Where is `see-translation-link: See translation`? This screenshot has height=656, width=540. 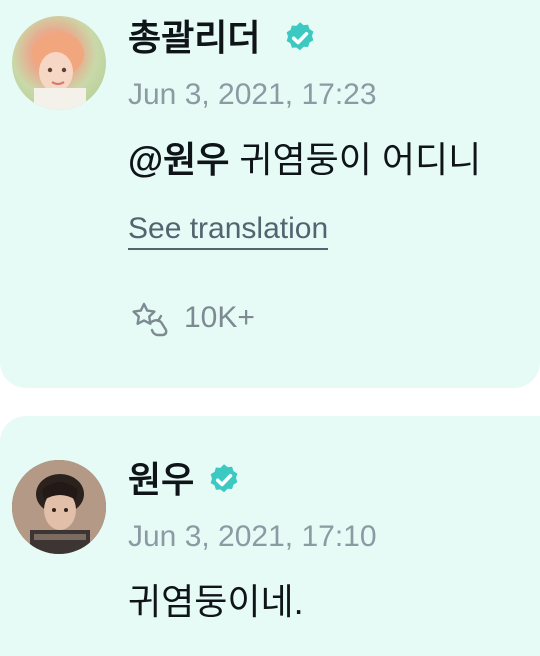
see-translation-link: See translation is located at coordinates (228, 232).